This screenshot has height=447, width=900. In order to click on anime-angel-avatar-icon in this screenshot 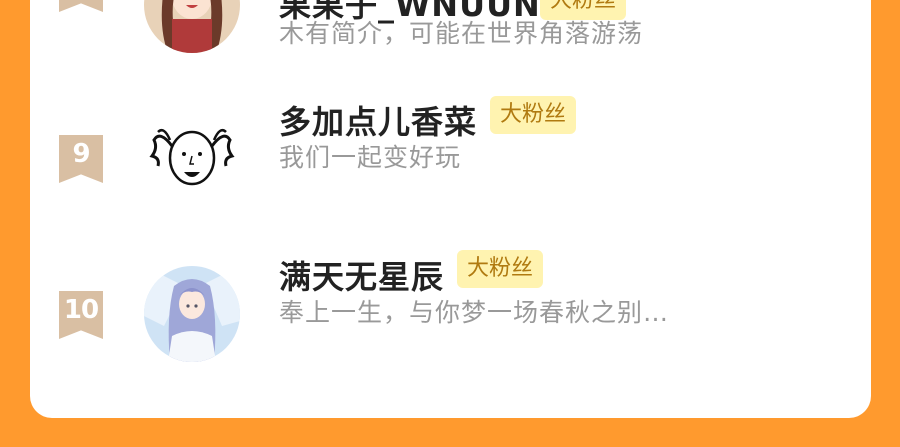, I will do `click(192, 314)`.